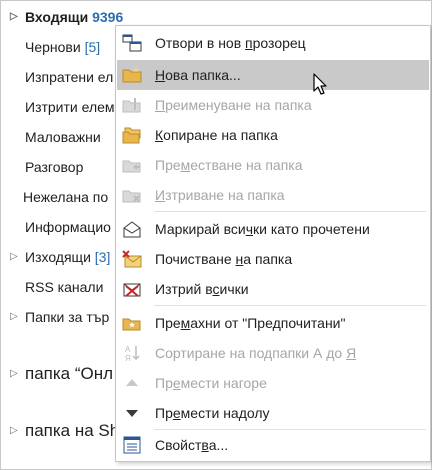  I want to click on menu-clean-up-folder: Почистване на папка, so click(273, 259).